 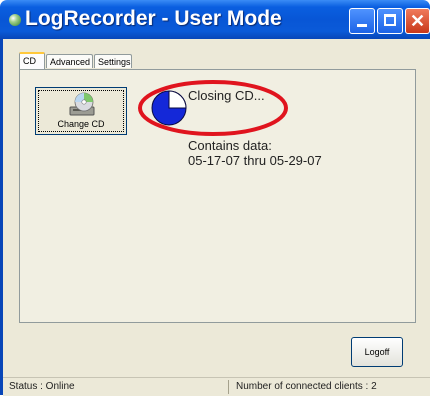 What do you see at coordinates (69, 61) in the screenshot?
I see `tab-advanced: Advanced` at bounding box center [69, 61].